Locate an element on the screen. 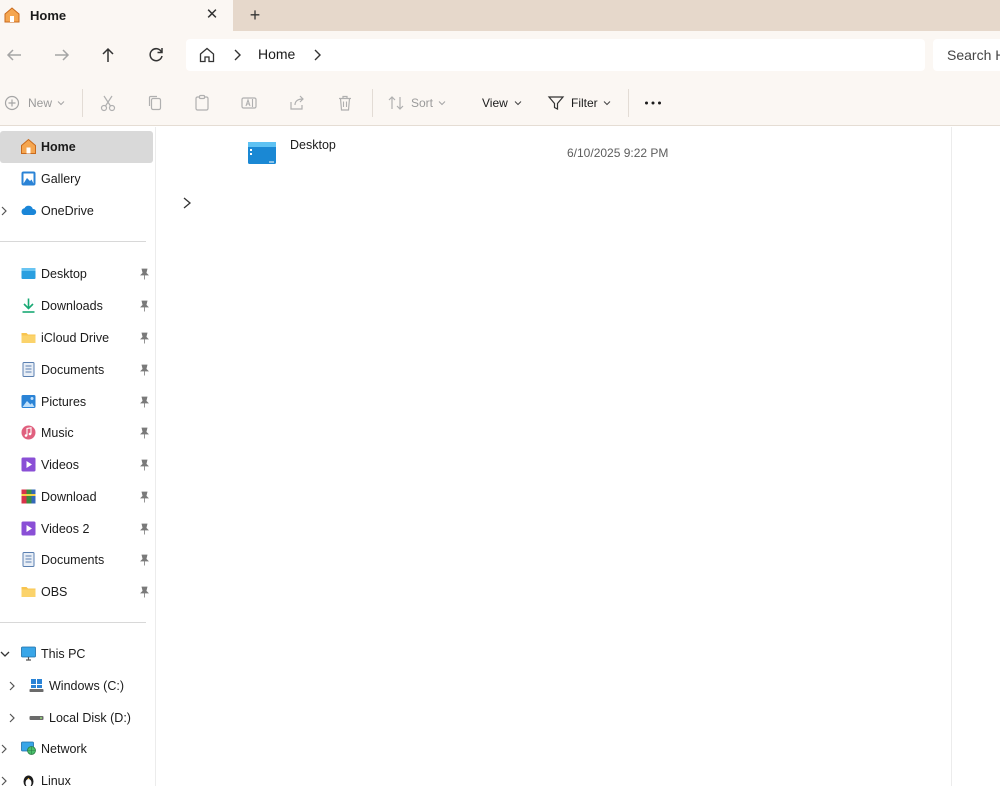 The height and width of the screenshot is (786, 1000). delete-button is located at coordinates (345, 103).